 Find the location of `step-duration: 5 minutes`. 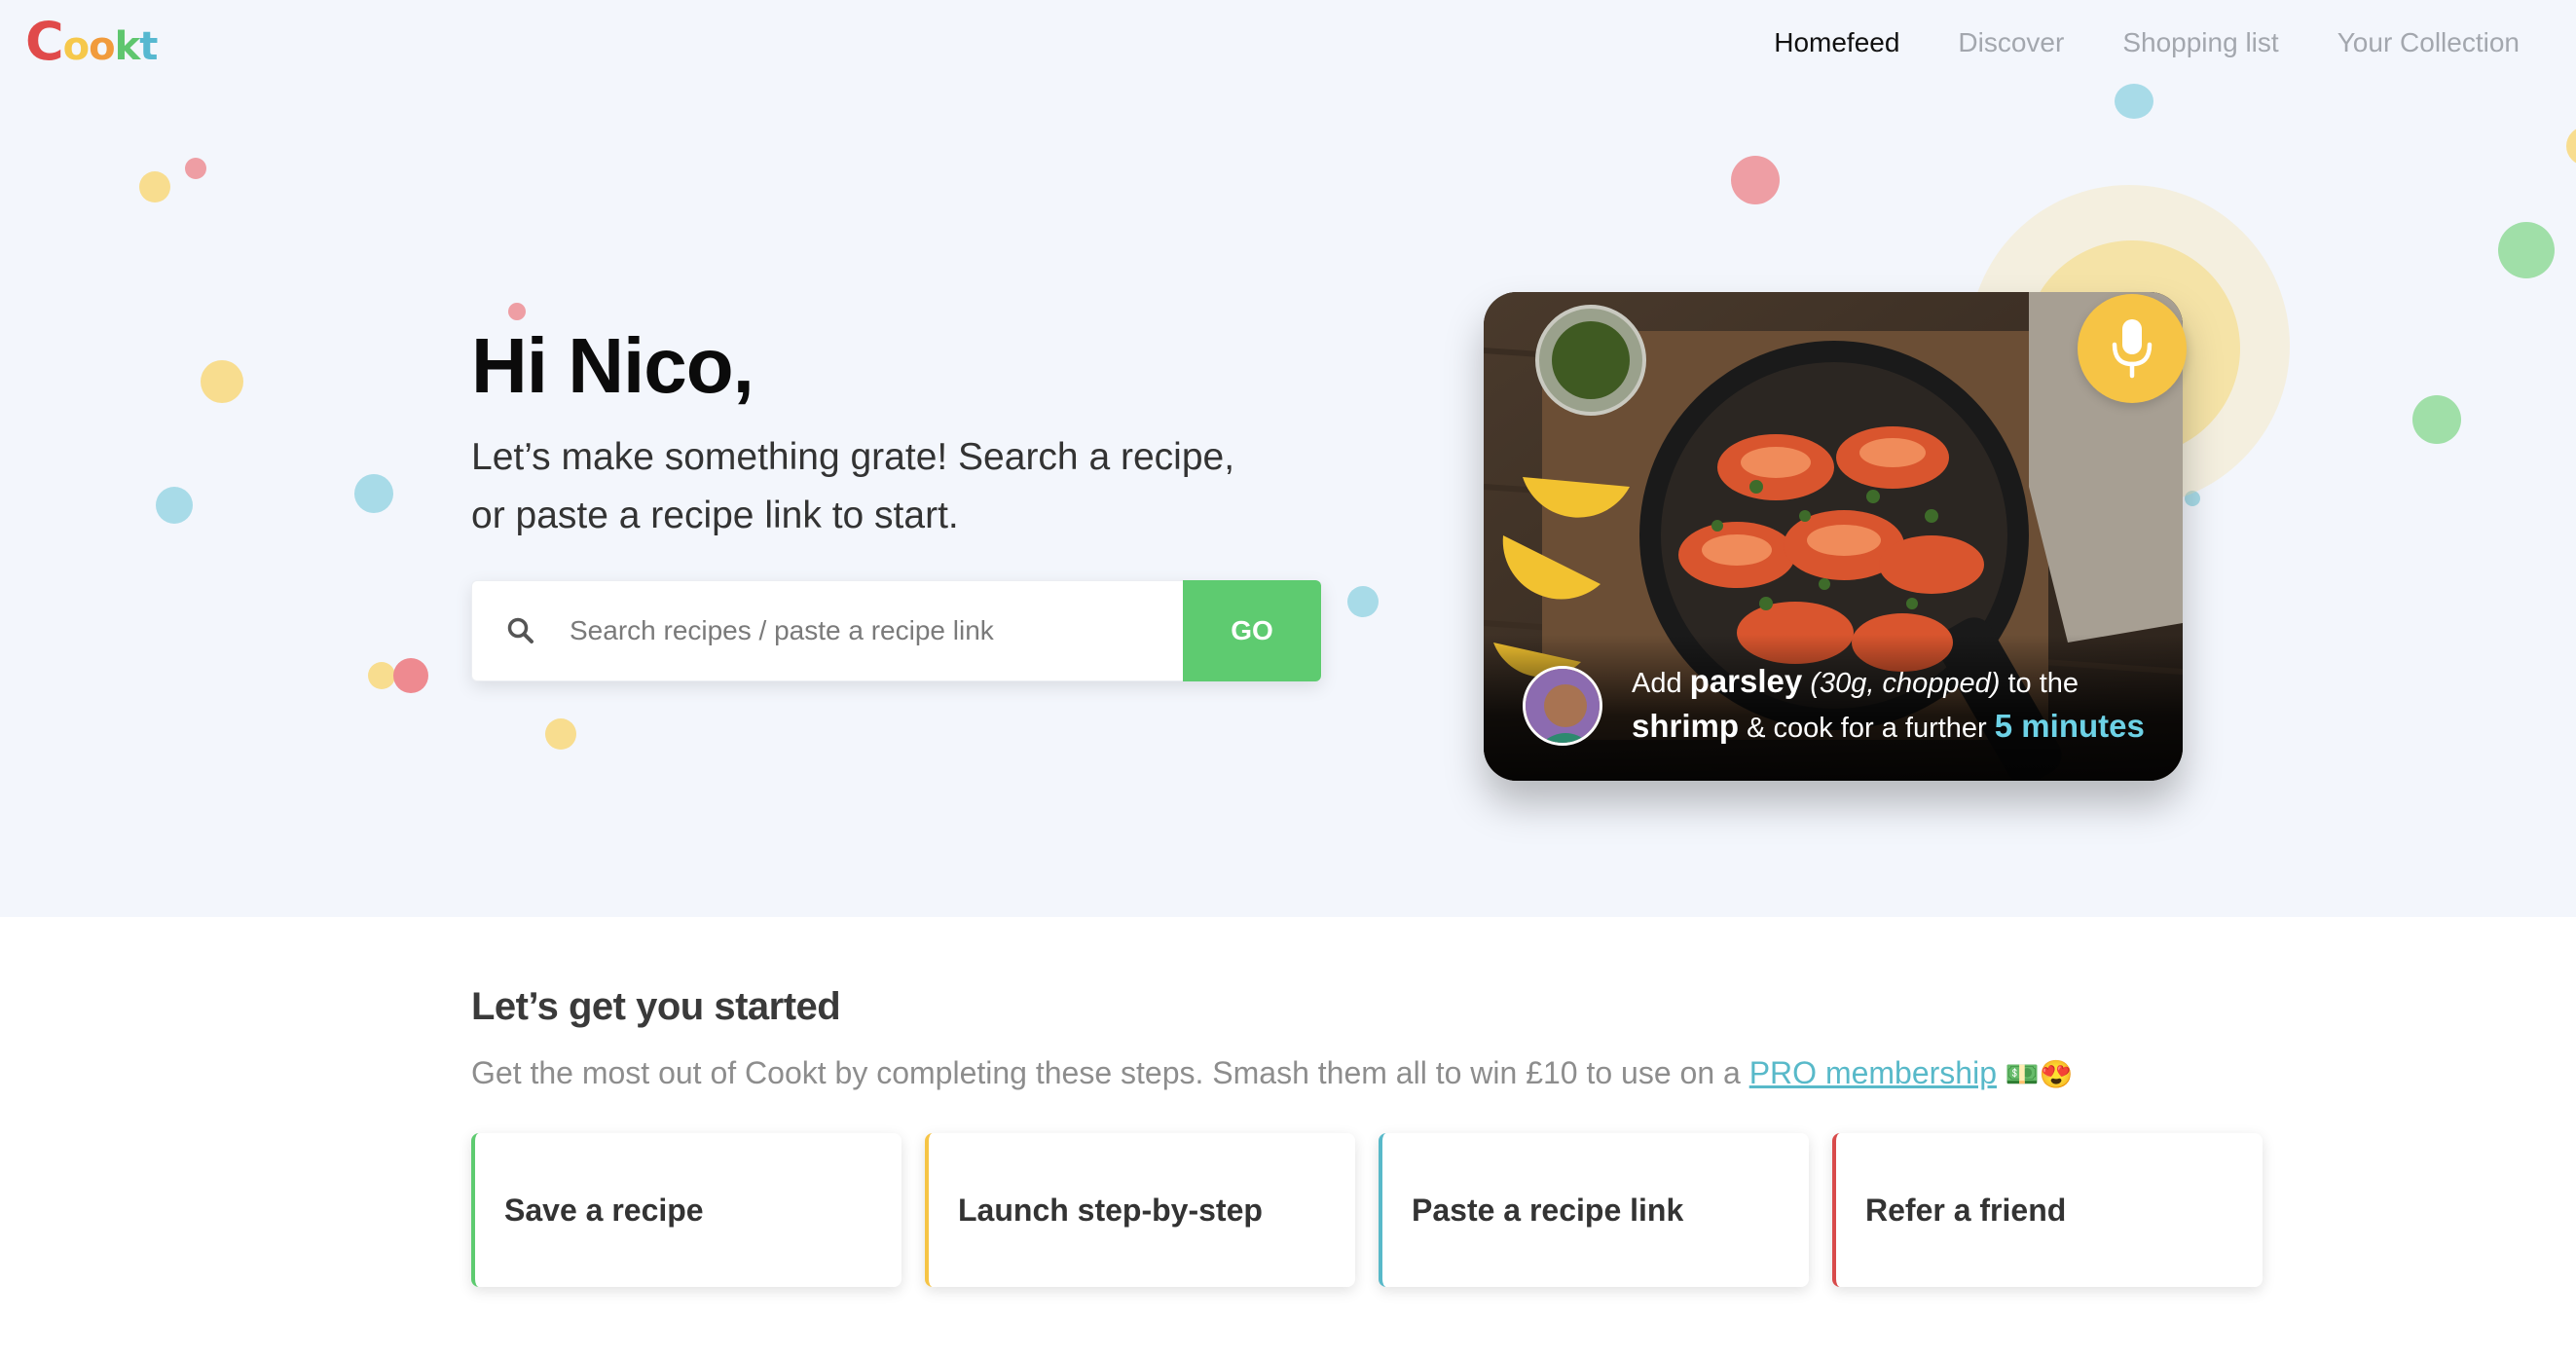

step-duration: 5 minutes is located at coordinates (2069, 726).